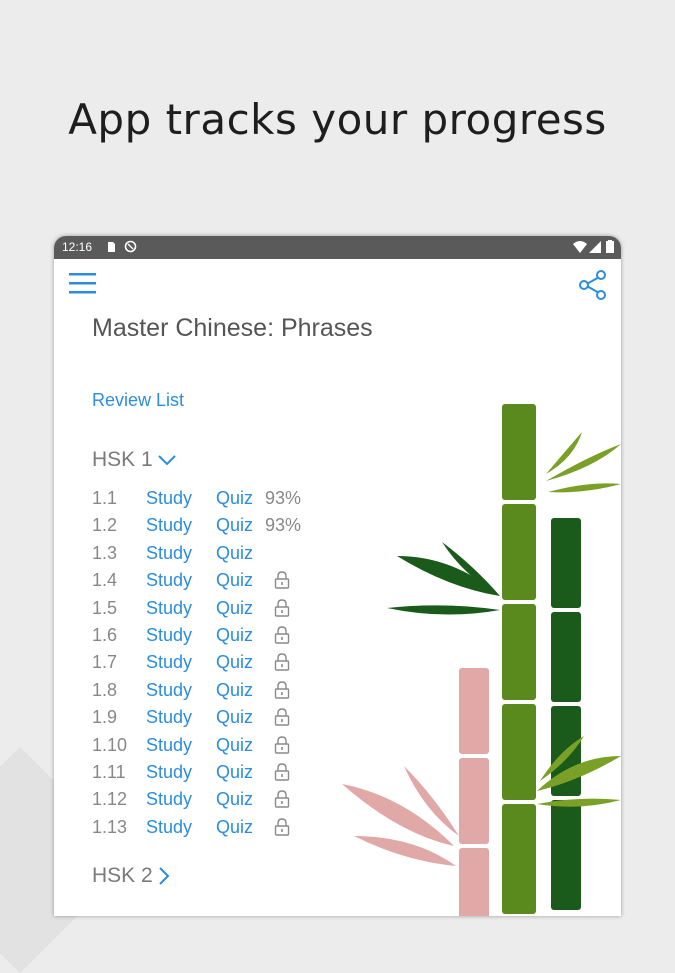  Describe the element at coordinates (105, 717) in the screenshot. I see `lesson-number: 1.9` at that location.